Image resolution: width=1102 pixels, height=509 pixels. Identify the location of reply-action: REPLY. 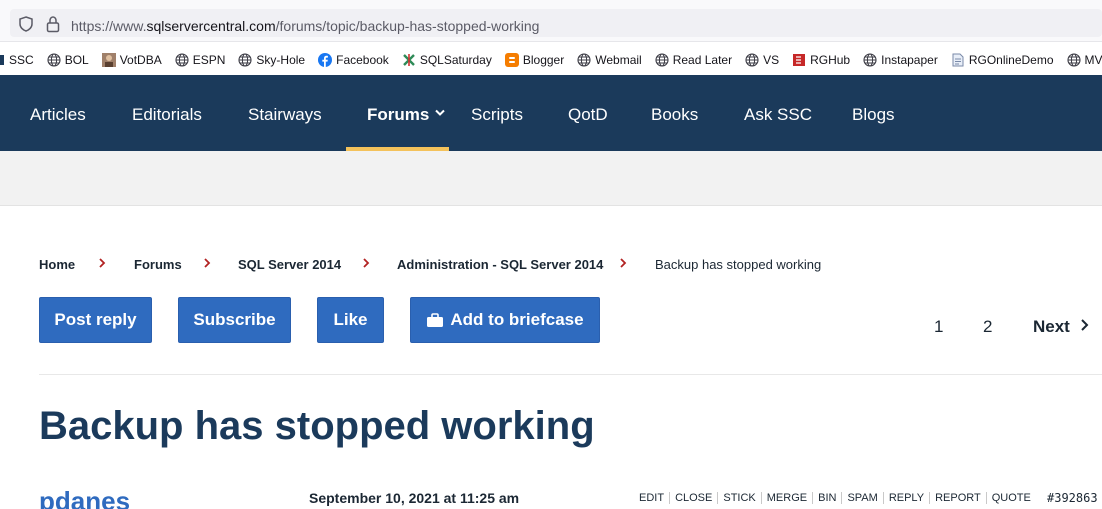
(905, 498).